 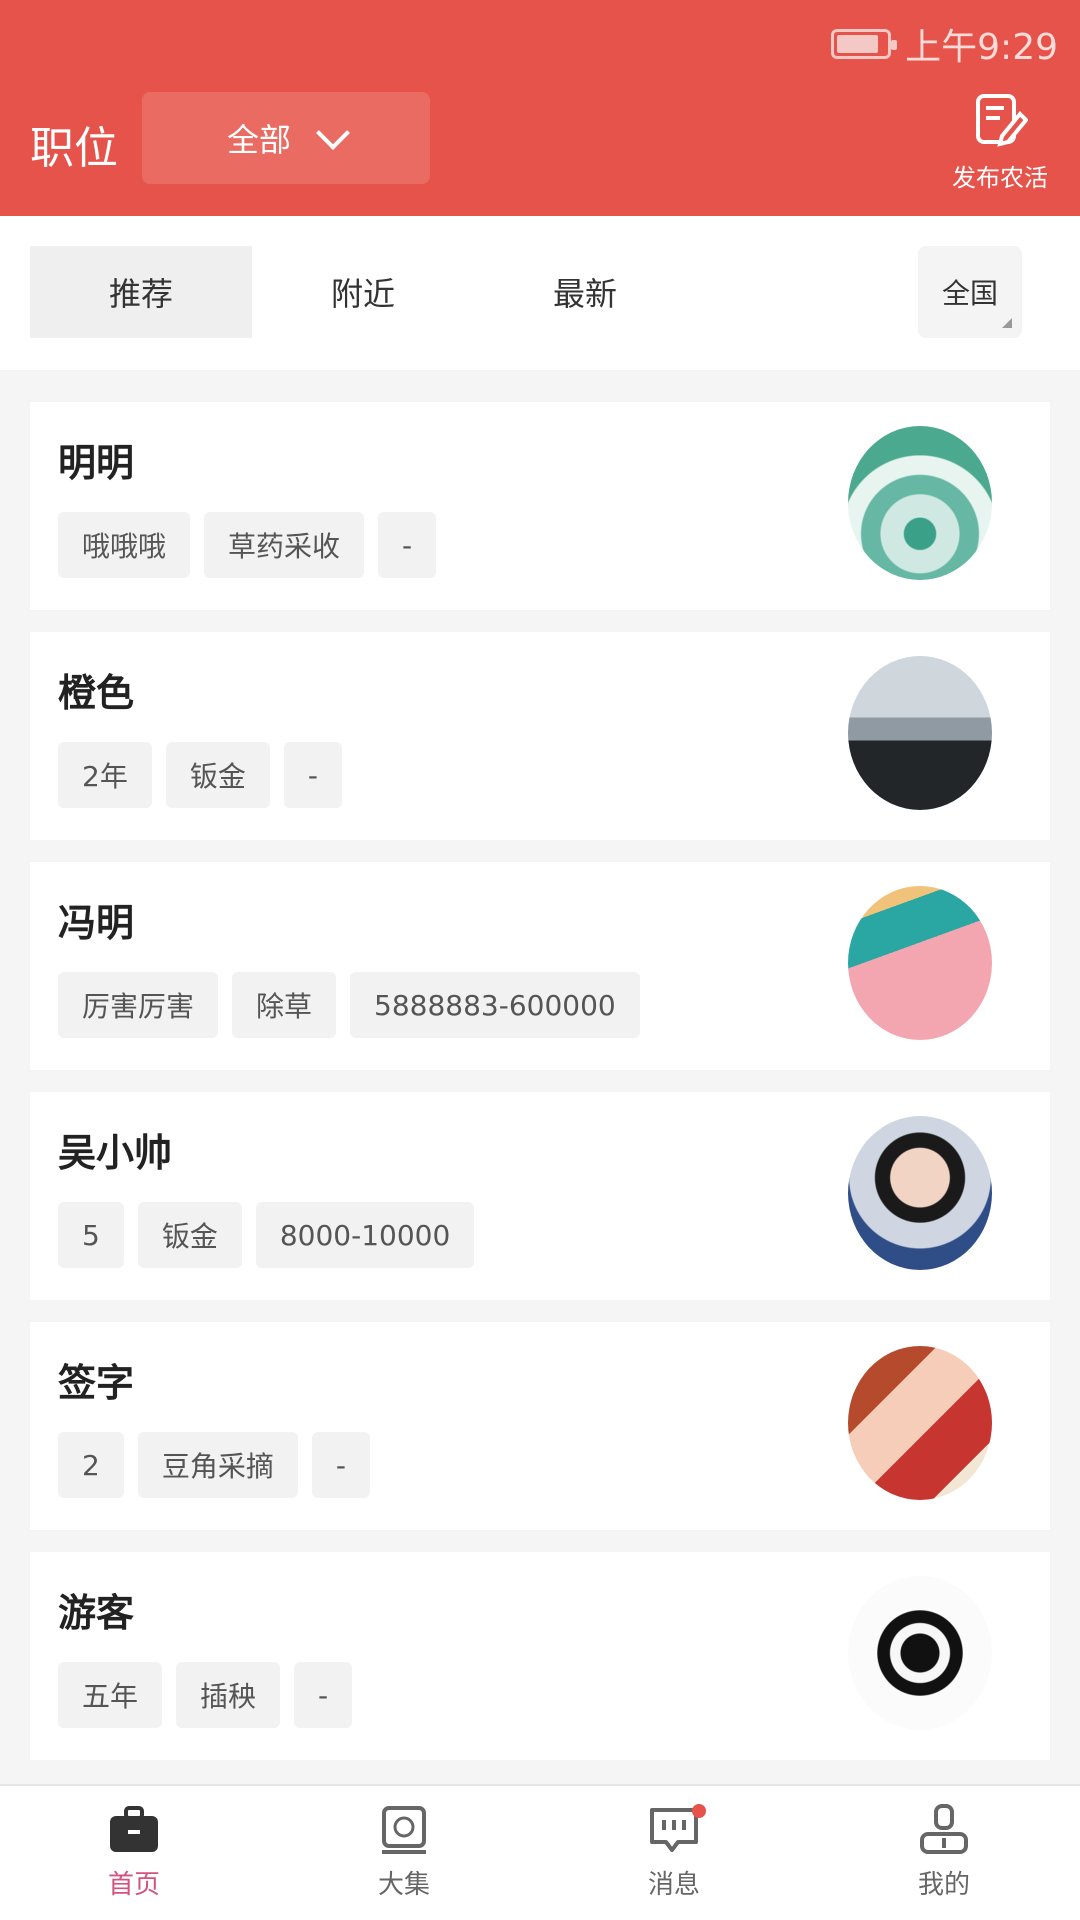 What do you see at coordinates (403, 1885) in the screenshot?
I see `nav-label: 大集` at bounding box center [403, 1885].